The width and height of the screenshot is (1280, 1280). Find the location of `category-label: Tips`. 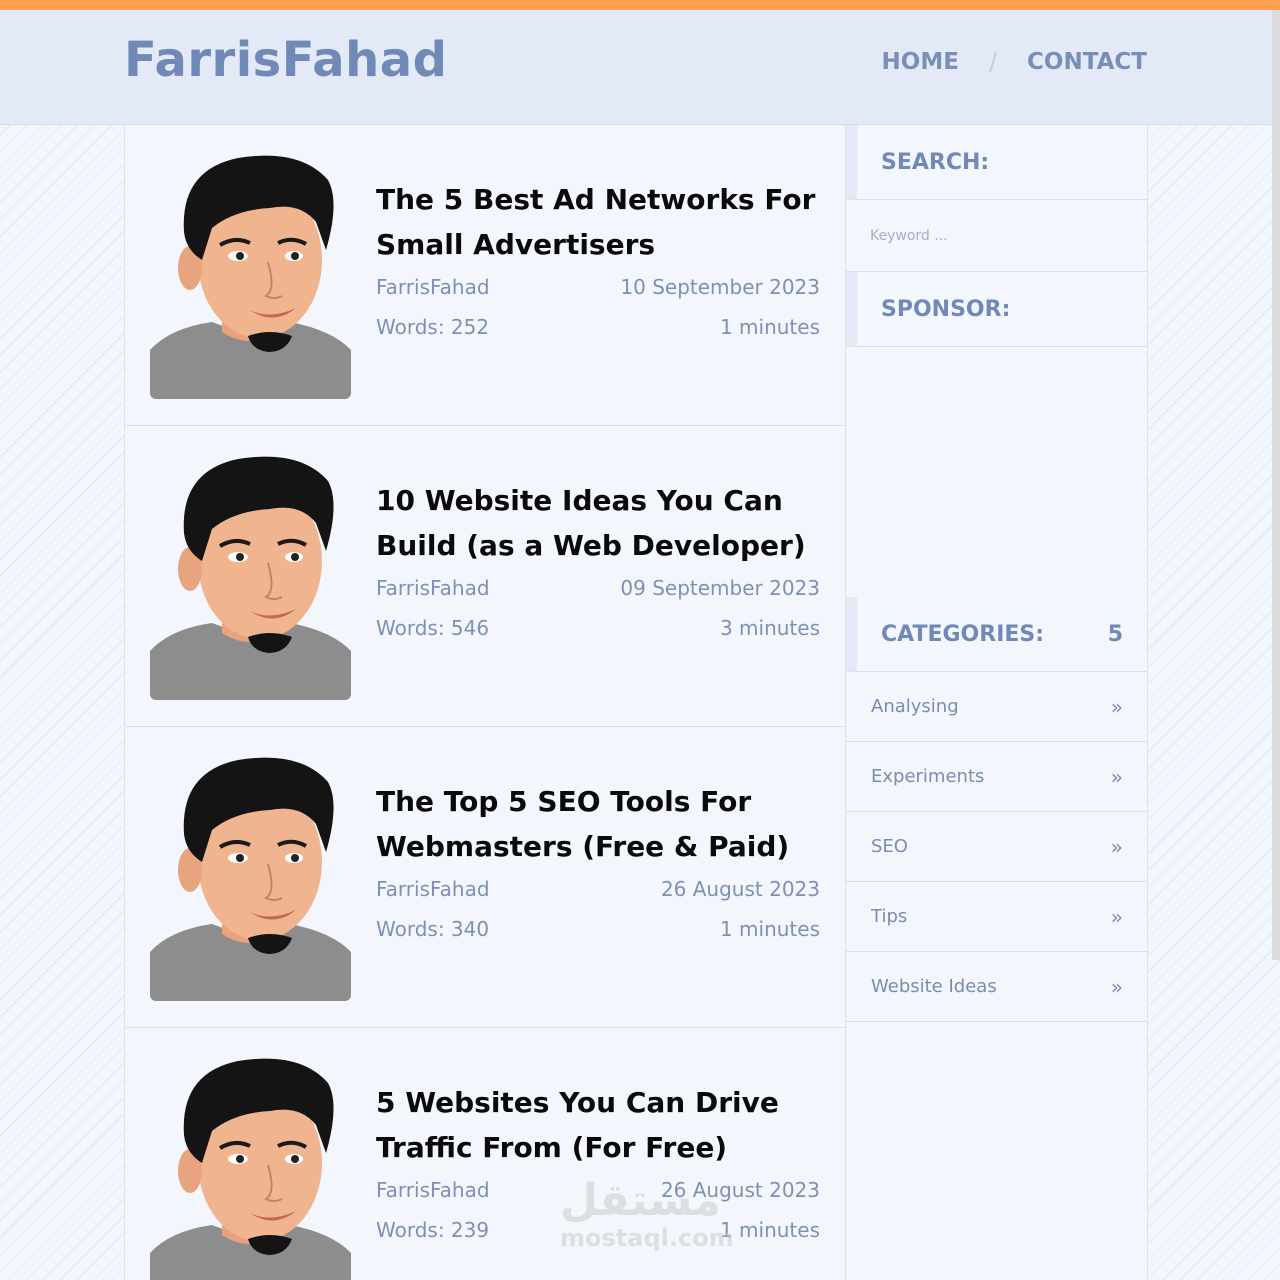

category-label: Tips is located at coordinates (889, 916).